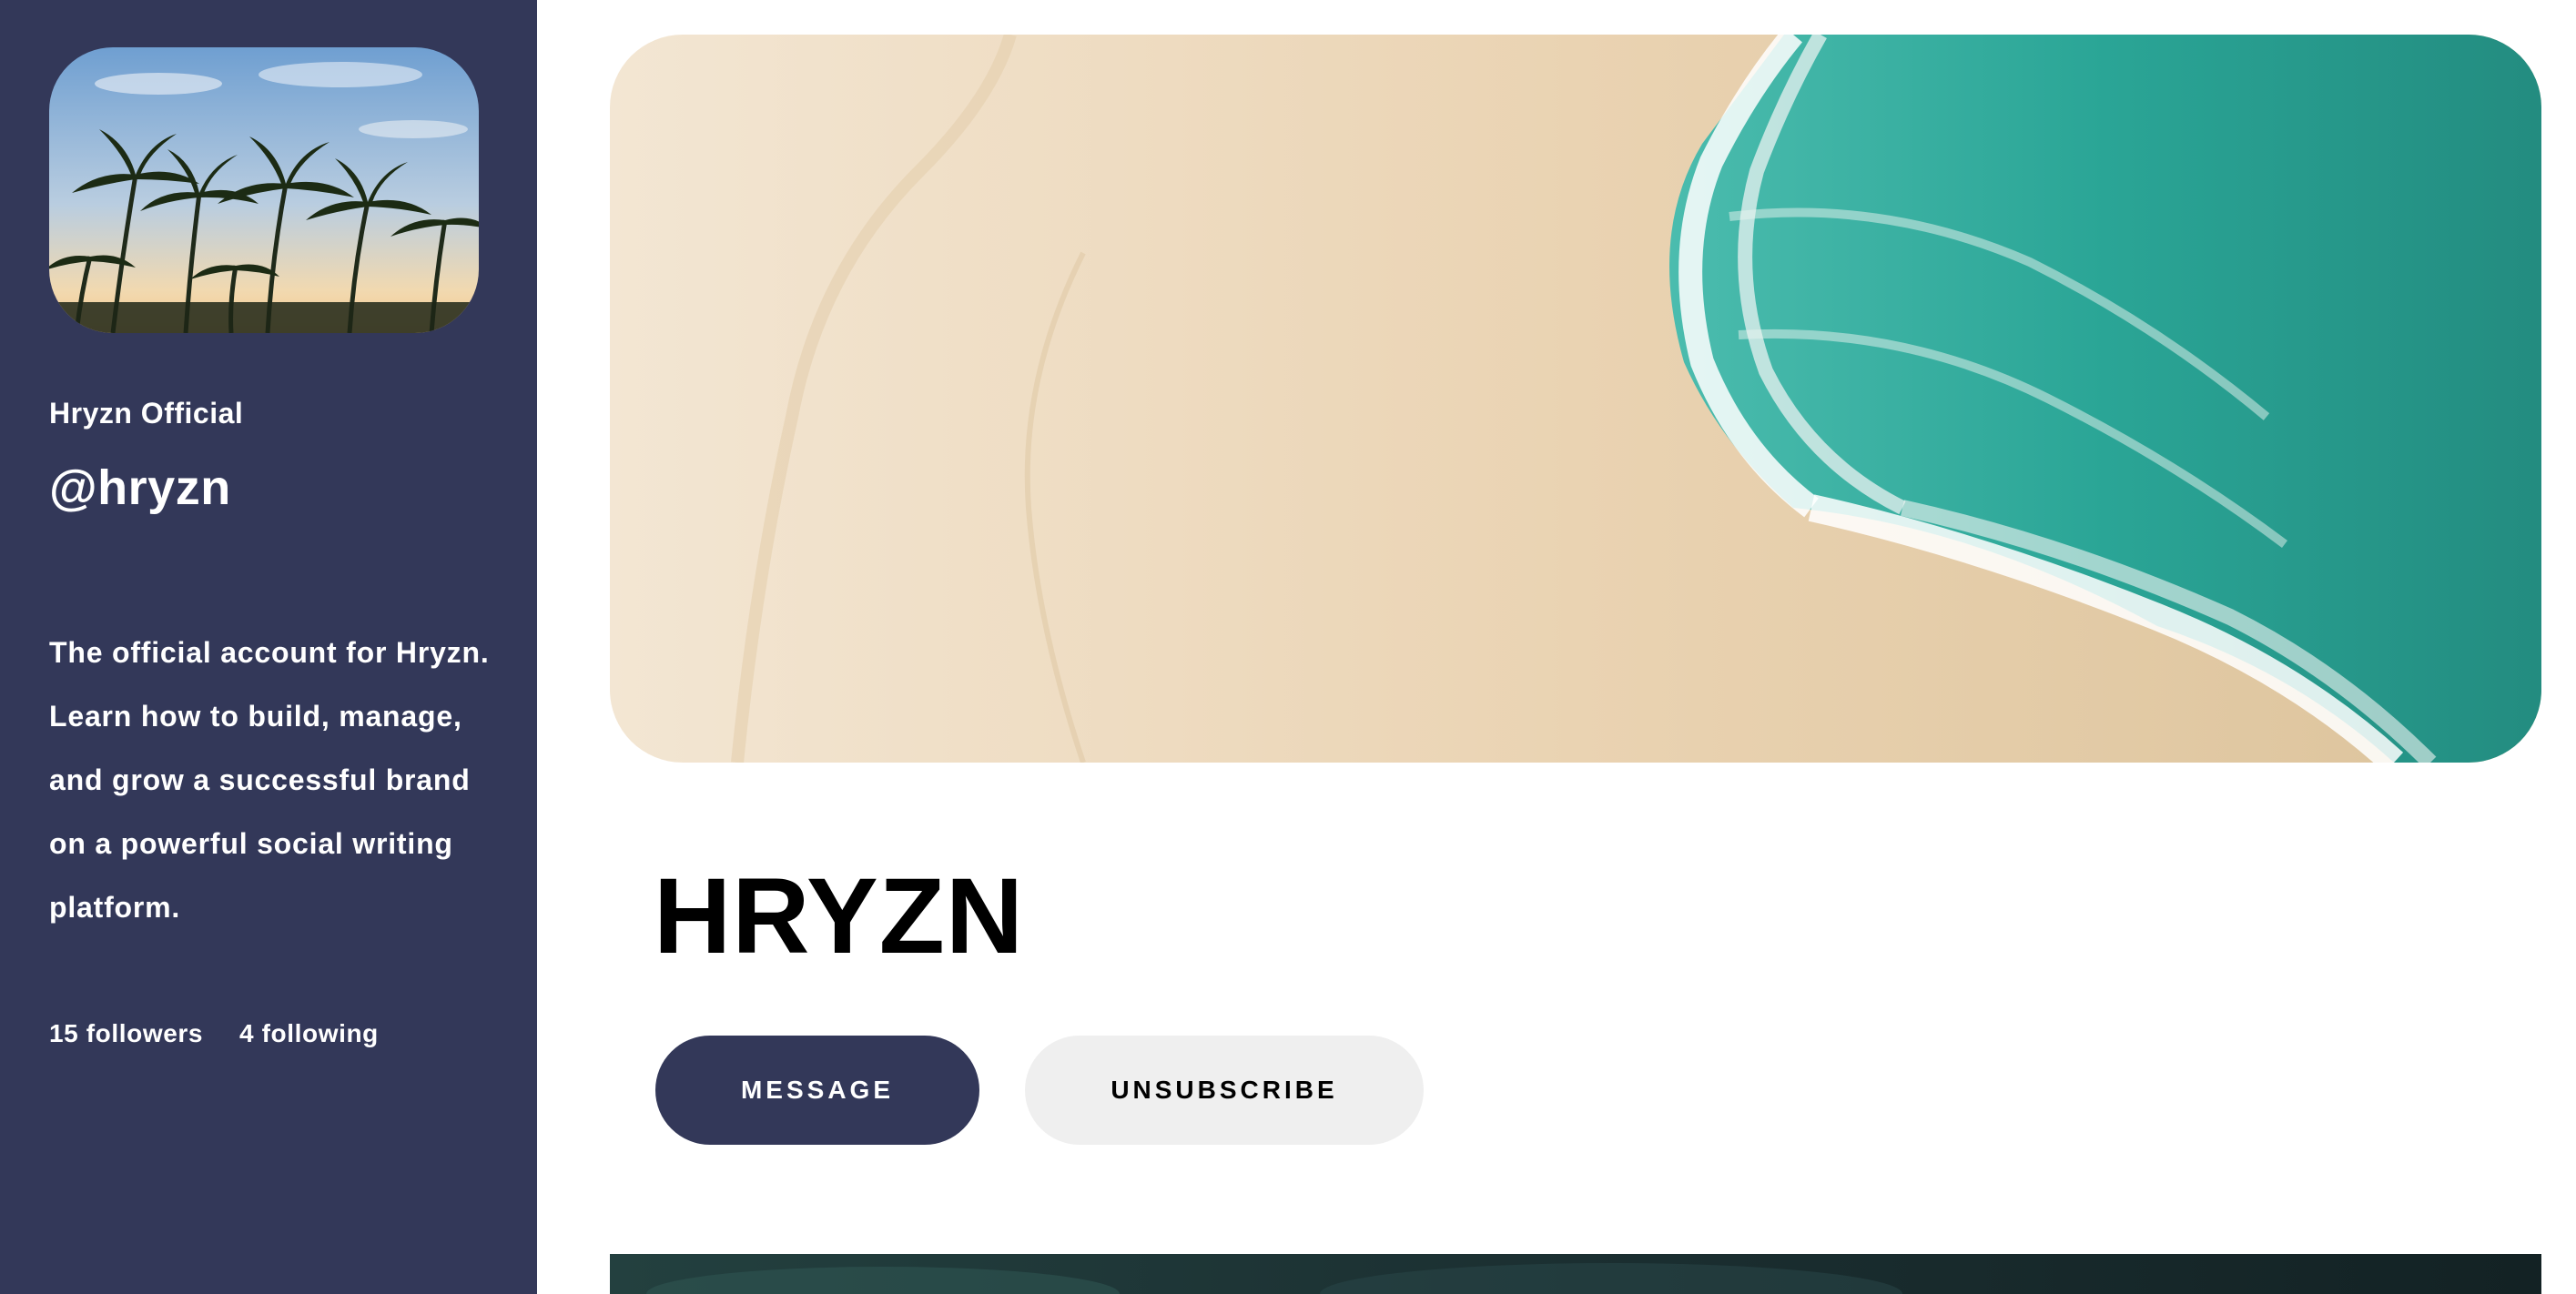  I want to click on profile-handle: @hryzn, so click(140, 487).